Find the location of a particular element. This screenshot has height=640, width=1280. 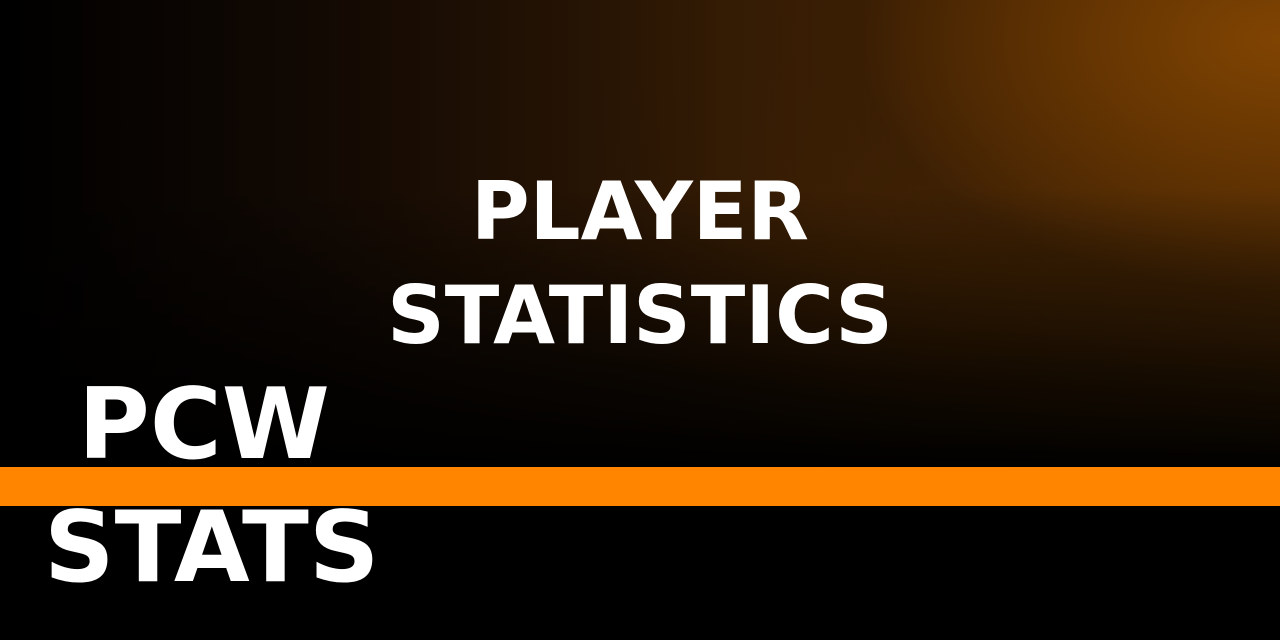

logo-line-1: PCW is located at coordinates (204, 425).